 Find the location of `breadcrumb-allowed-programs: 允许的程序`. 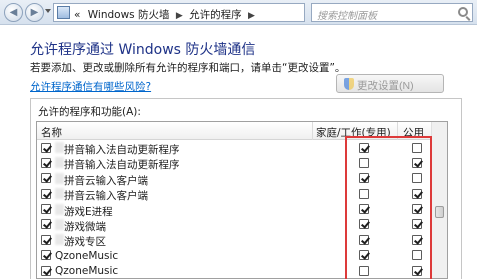

breadcrumb-allowed-programs: 允许的程序 is located at coordinates (215, 14).